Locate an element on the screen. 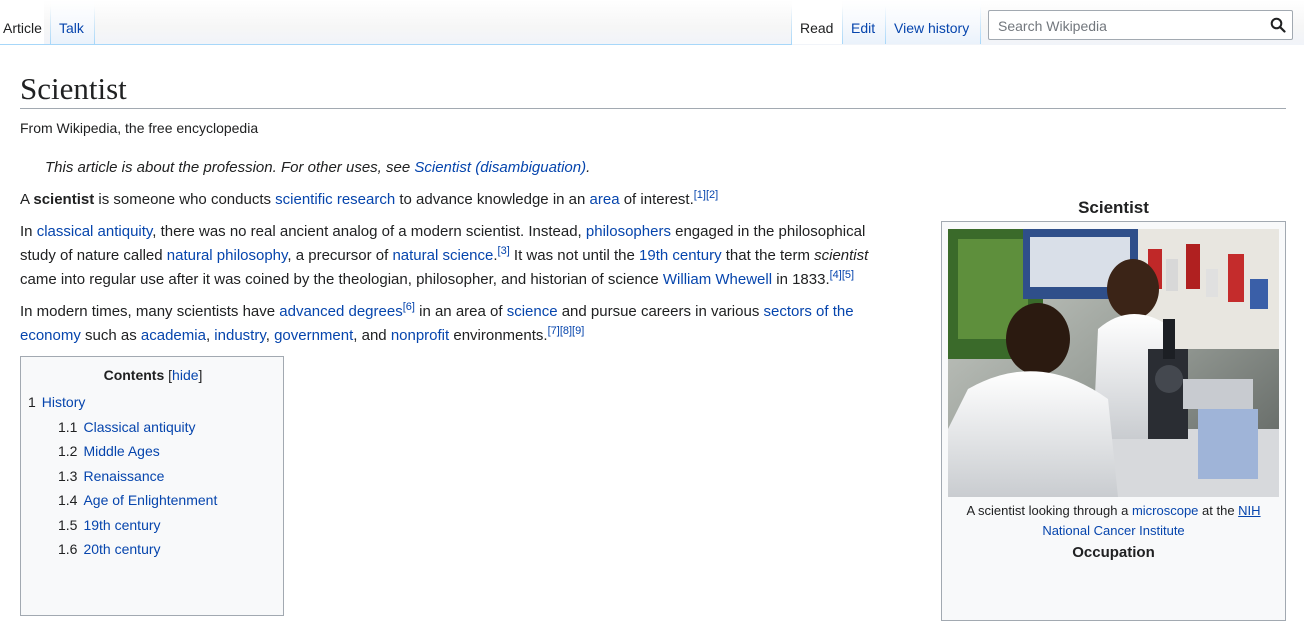 The image size is (1304, 621). citation-link: [6] is located at coordinates (409, 307).